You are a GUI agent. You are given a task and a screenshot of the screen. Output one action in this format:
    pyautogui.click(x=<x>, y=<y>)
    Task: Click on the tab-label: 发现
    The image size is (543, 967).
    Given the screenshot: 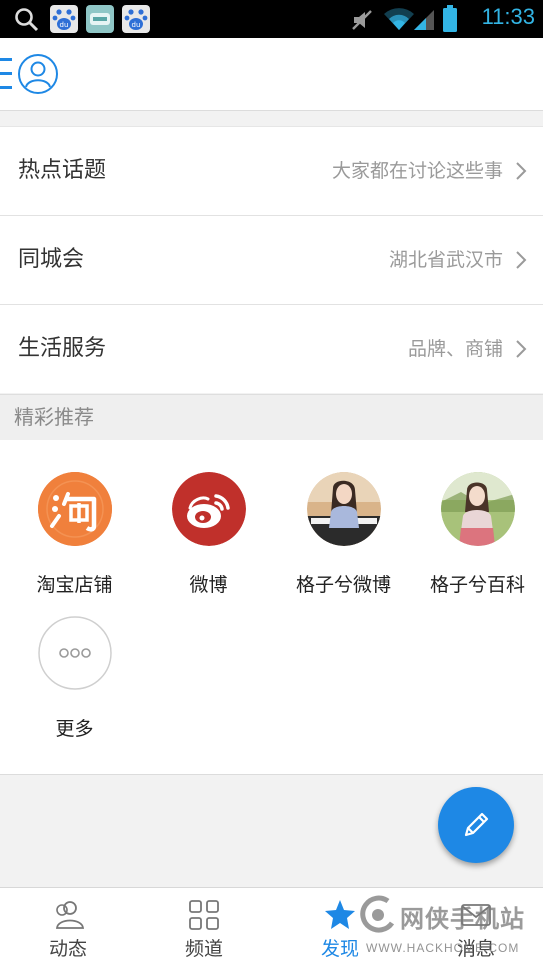 What is the action you would take?
    pyautogui.click(x=339, y=949)
    